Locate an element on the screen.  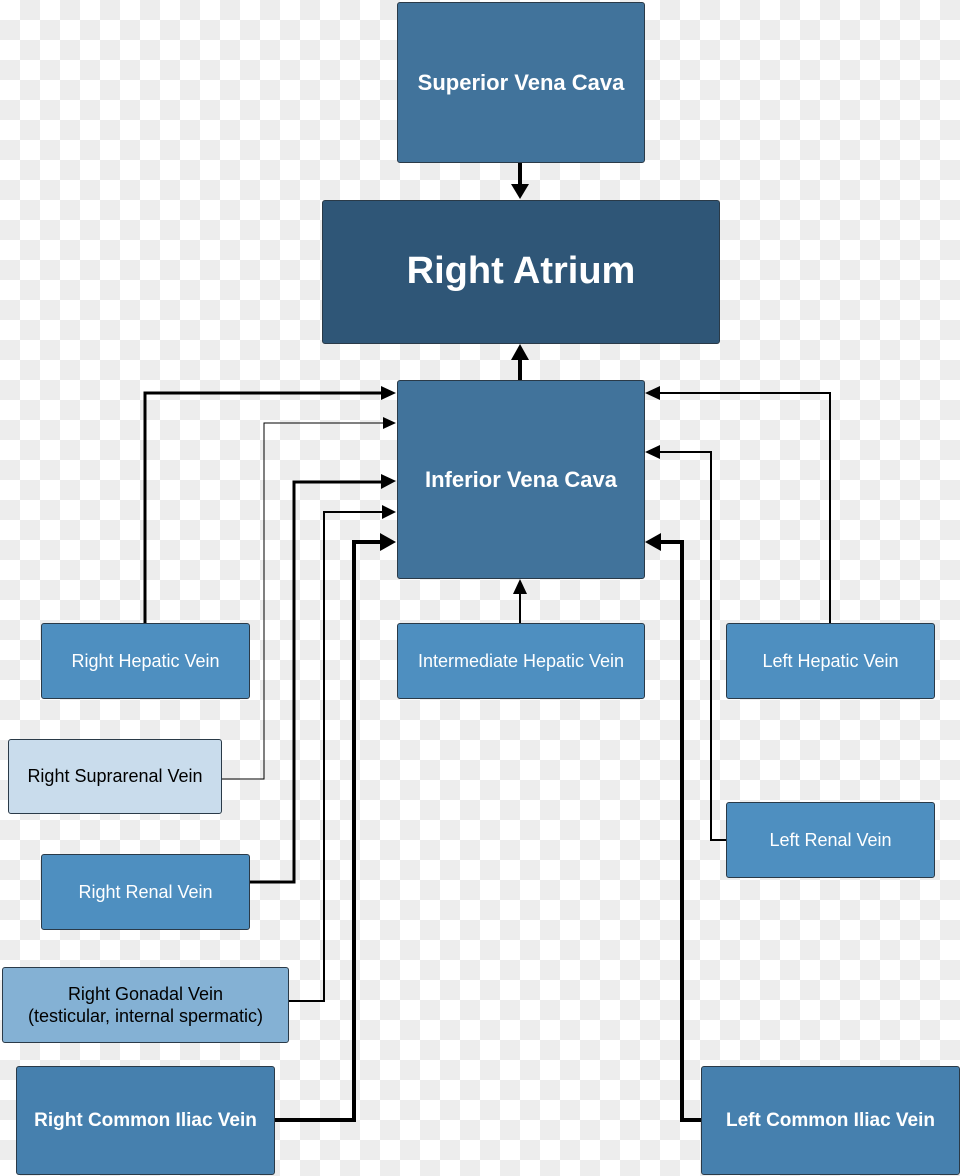
arrow-lrv-to-ivc is located at coordinates (692, 646).